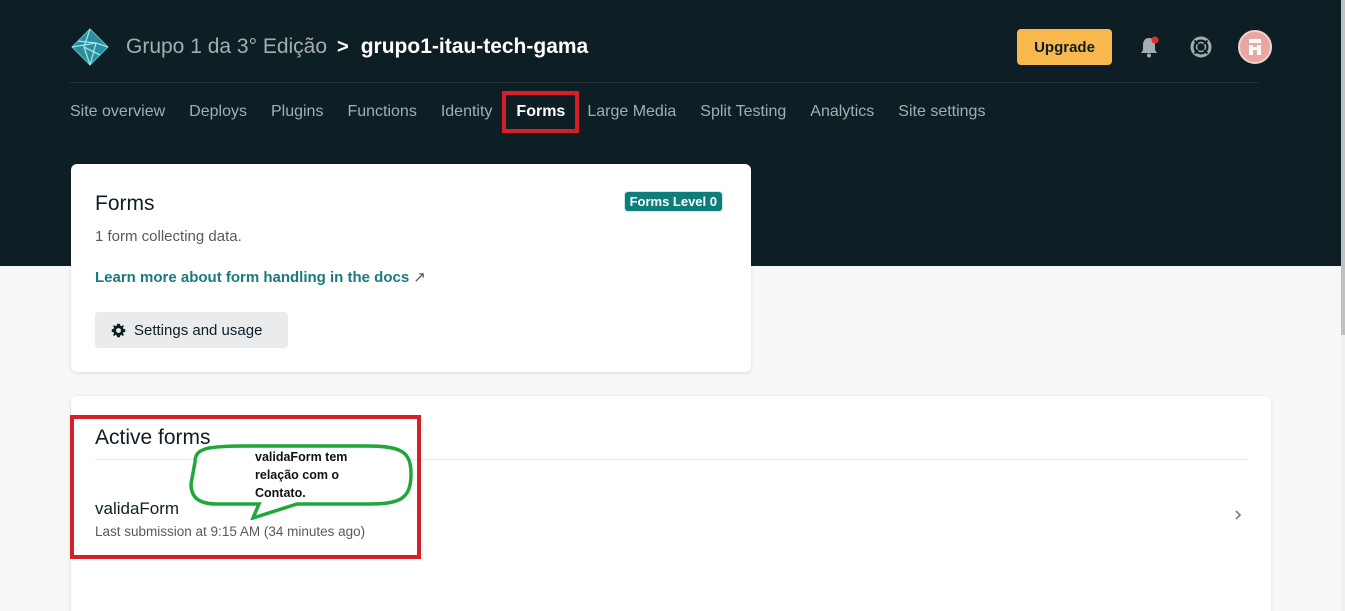 This screenshot has width=1345, height=611. I want to click on bell-icon, so click(1150, 47).